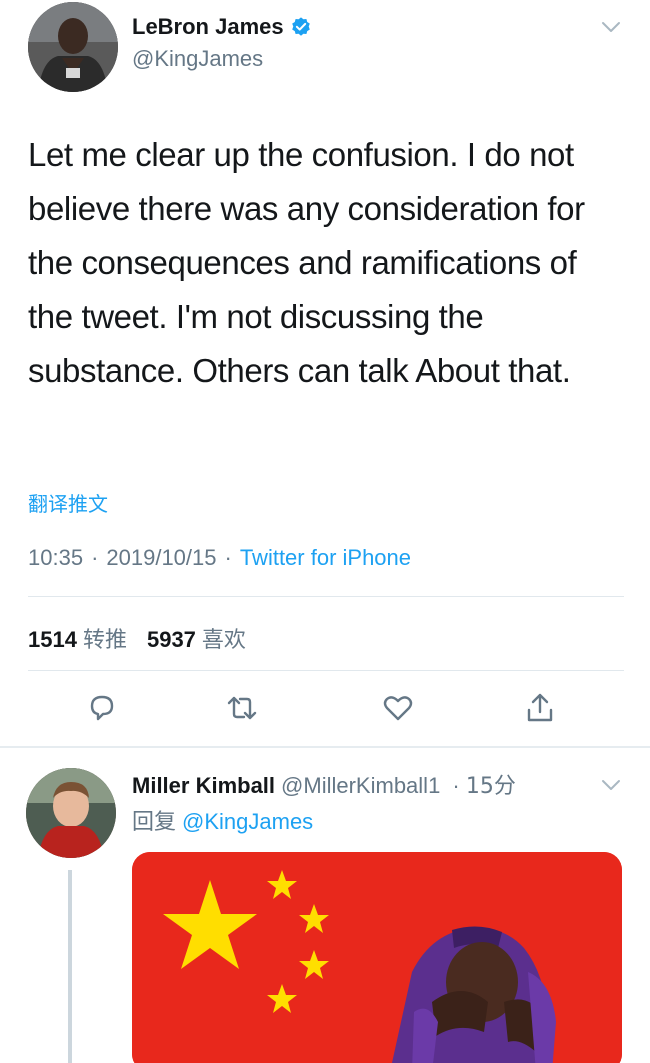 The width and height of the screenshot is (650, 1063). Describe the element at coordinates (208, 27) in the screenshot. I see `display-name: LeBron James` at that location.